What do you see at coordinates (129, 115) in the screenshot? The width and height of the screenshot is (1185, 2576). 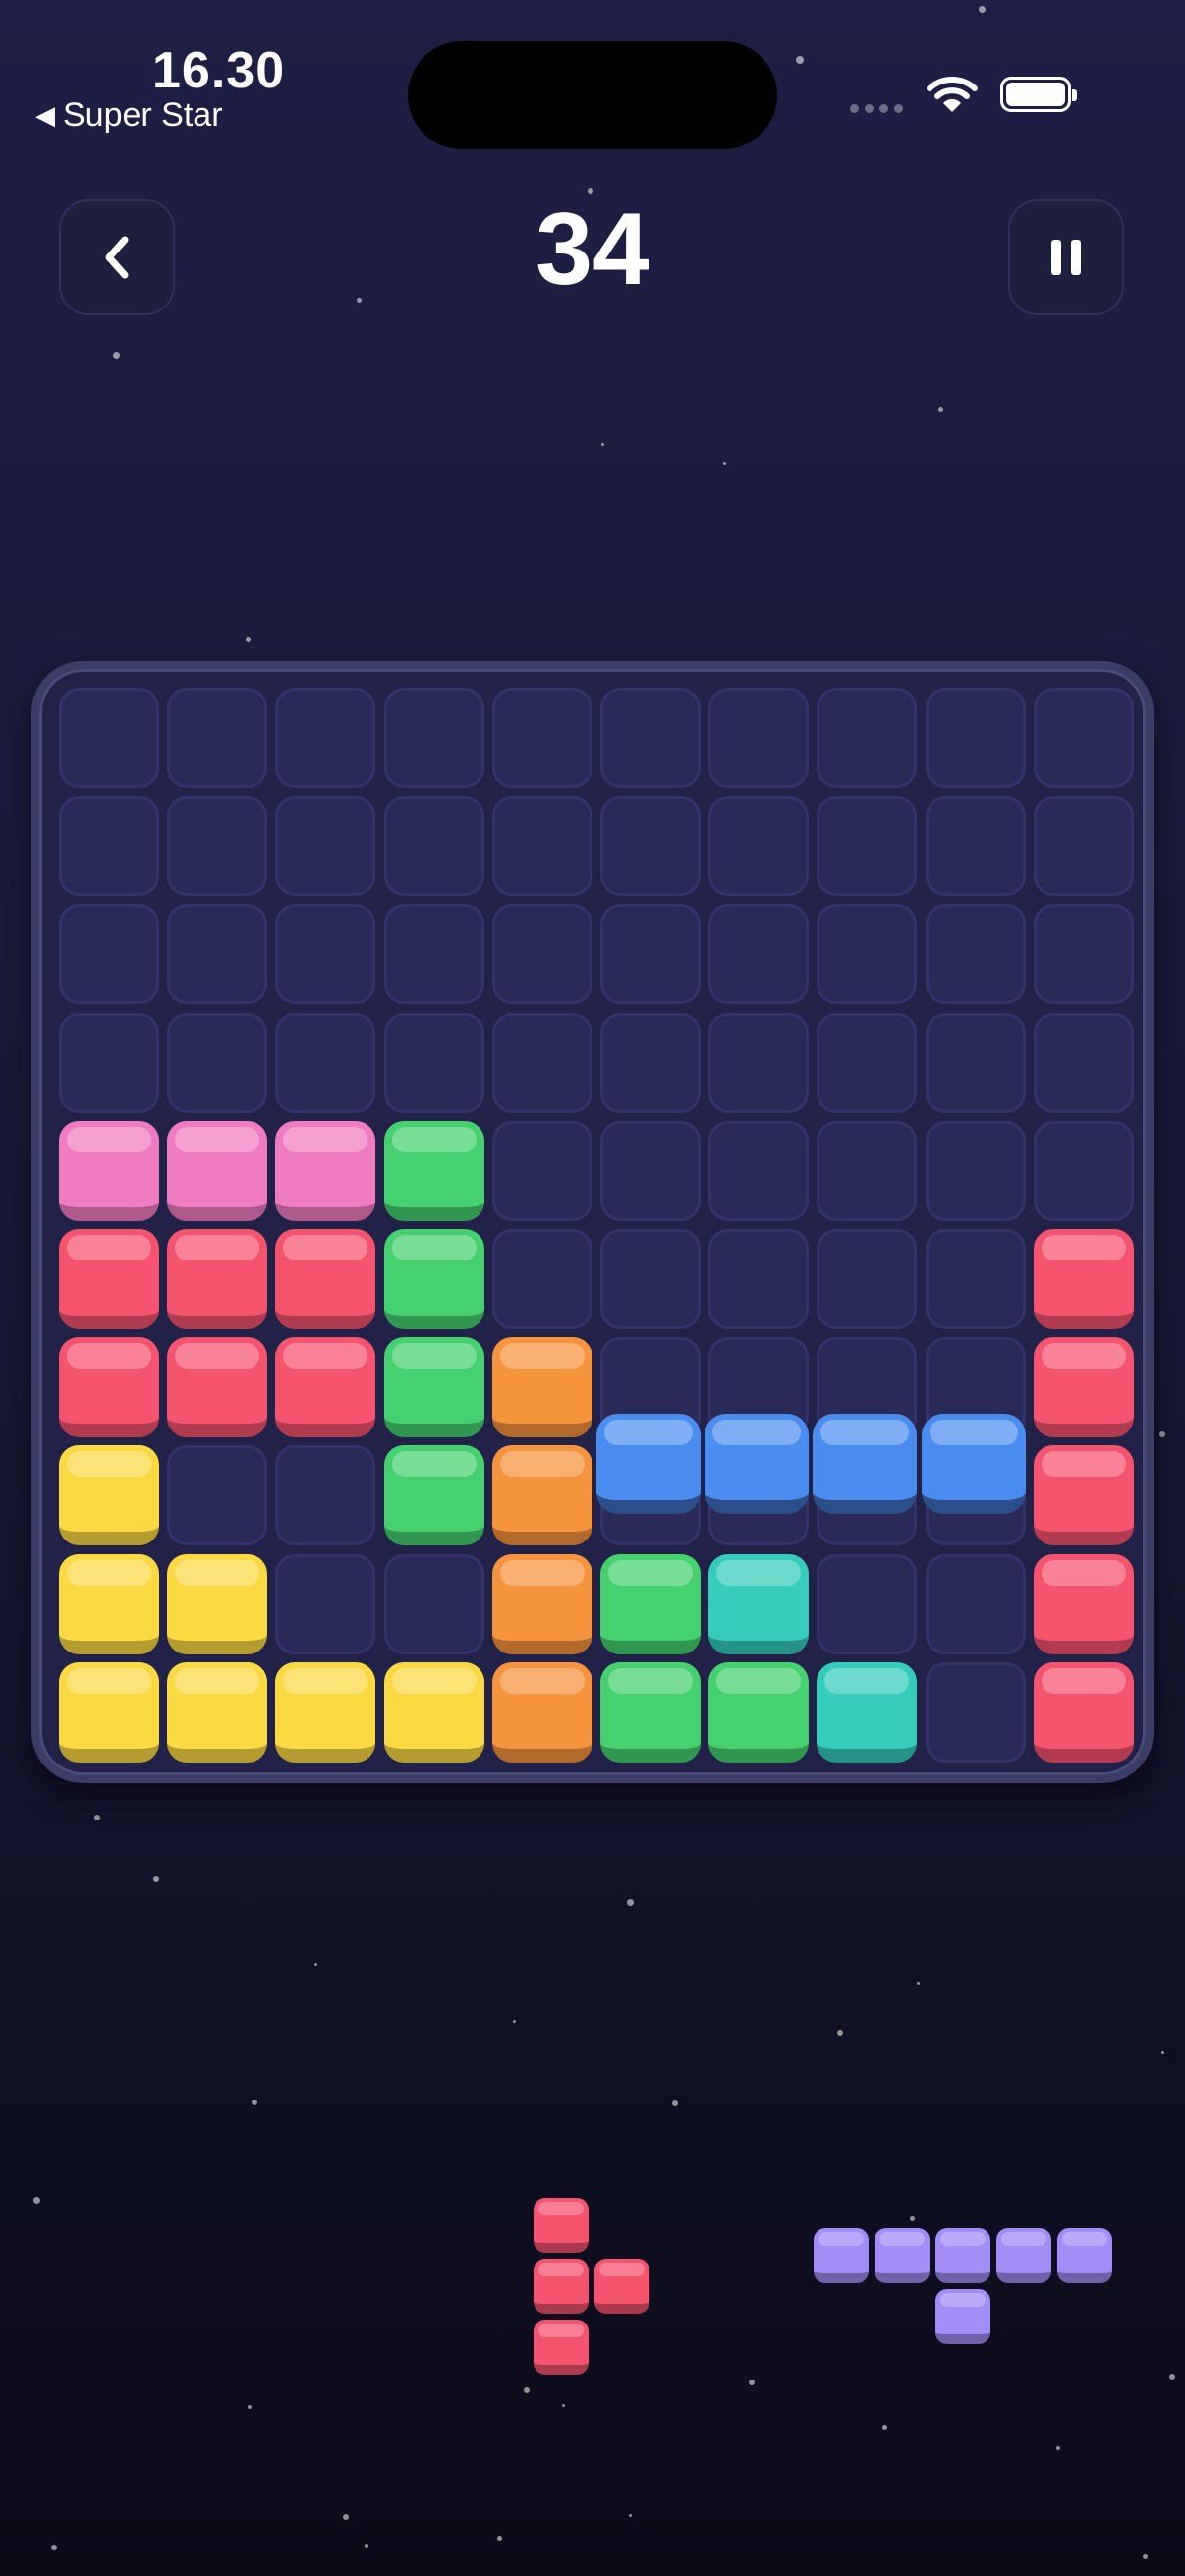 I see `status-back-link: ◀ Super Star` at bounding box center [129, 115].